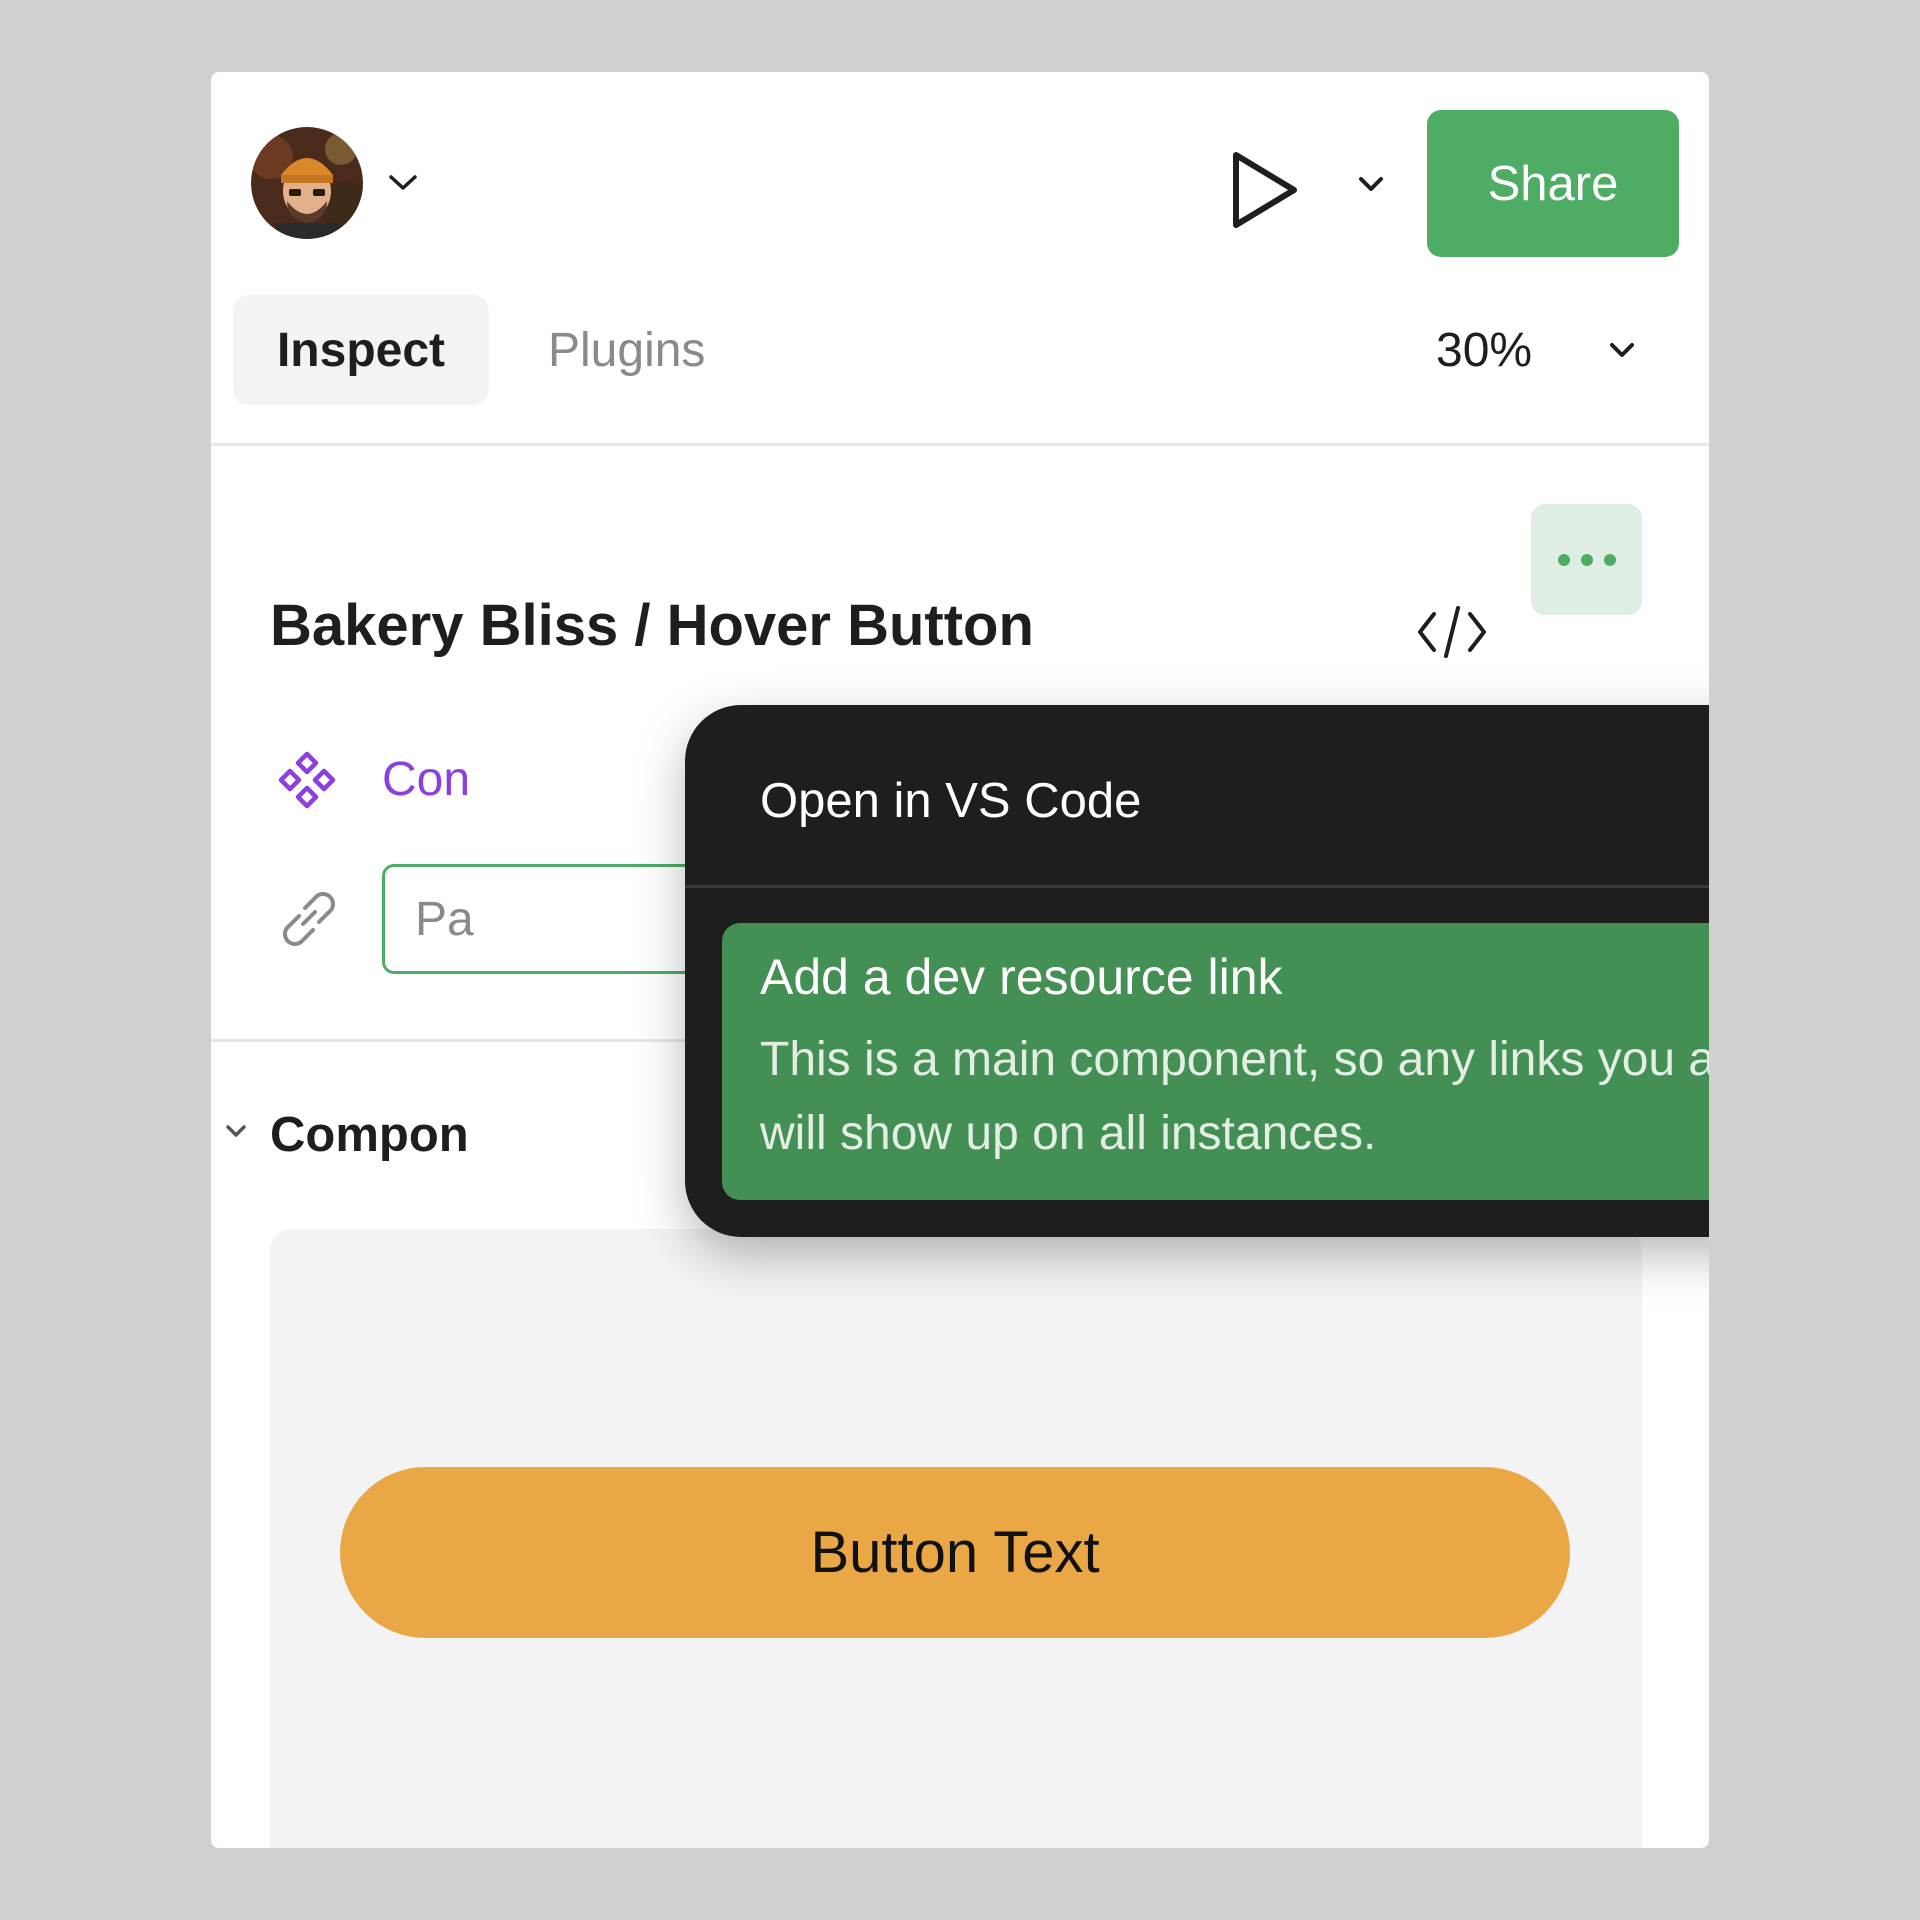 This screenshot has height=1920, width=1920. Describe the element at coordinates (307, 780) in the screenshot. I see `component-icon` at that location.